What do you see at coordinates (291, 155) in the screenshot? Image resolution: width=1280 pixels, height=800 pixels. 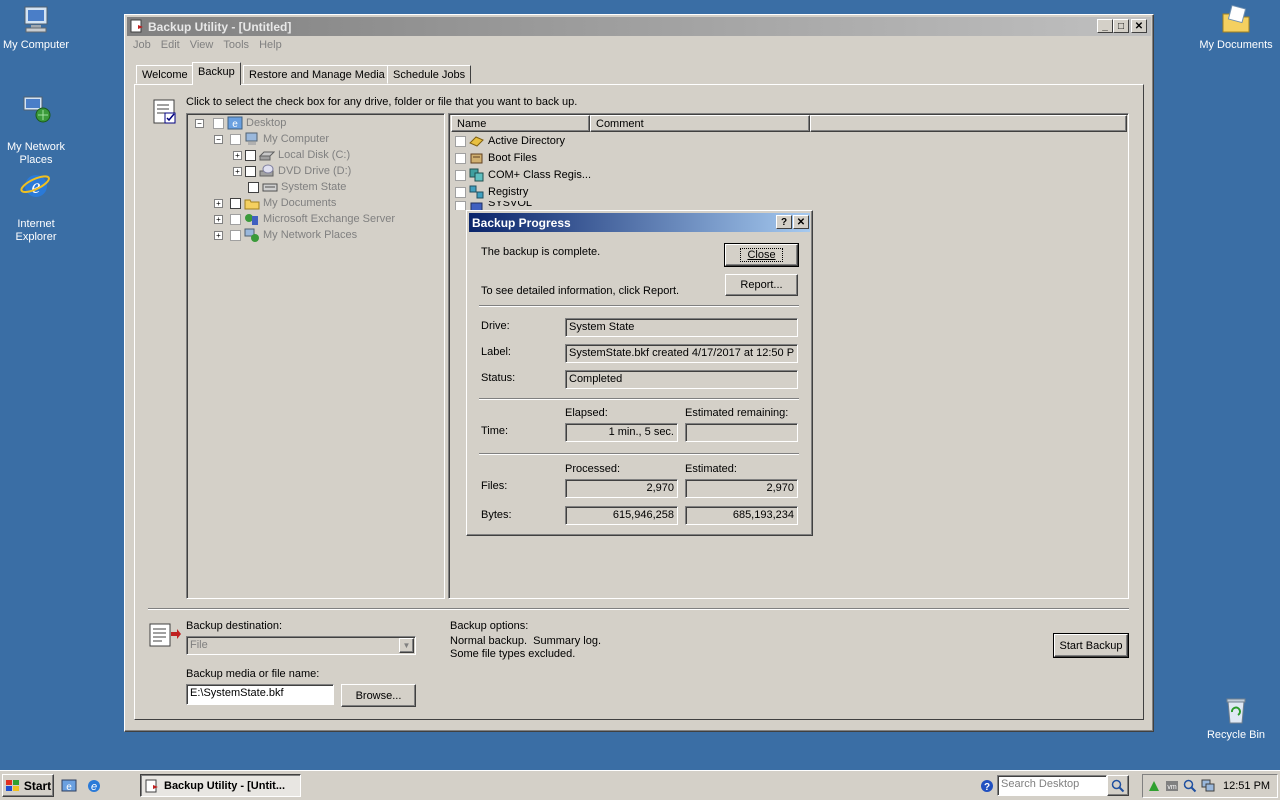 I see `tree-item-local-disk: + Local Disk (C:)` at bounding box center [291, 155].